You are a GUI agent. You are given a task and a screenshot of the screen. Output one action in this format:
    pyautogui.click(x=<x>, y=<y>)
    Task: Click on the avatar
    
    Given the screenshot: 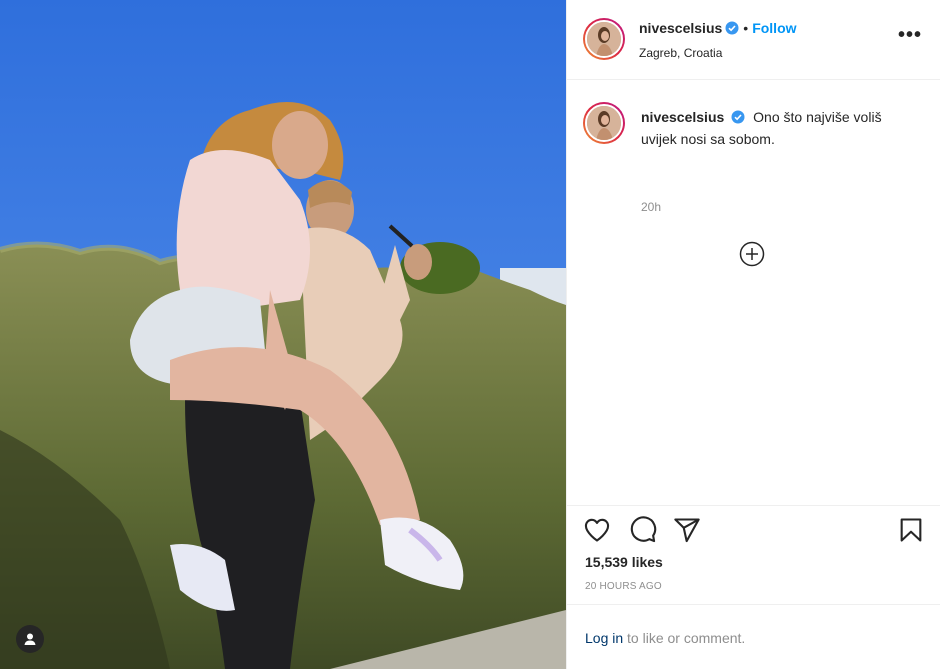 What is the action you would take?
    pyautogui.click(x=604, y=39)
    